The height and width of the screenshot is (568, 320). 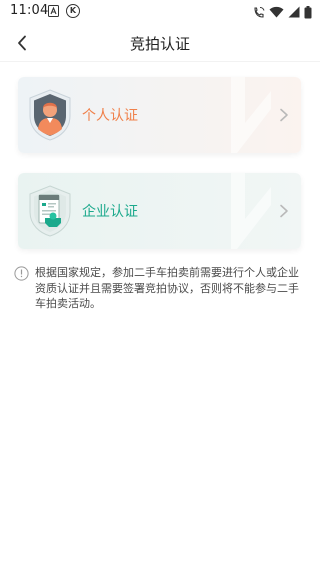 I want to click on call-wifi-icon, so click(x=259, y=12).